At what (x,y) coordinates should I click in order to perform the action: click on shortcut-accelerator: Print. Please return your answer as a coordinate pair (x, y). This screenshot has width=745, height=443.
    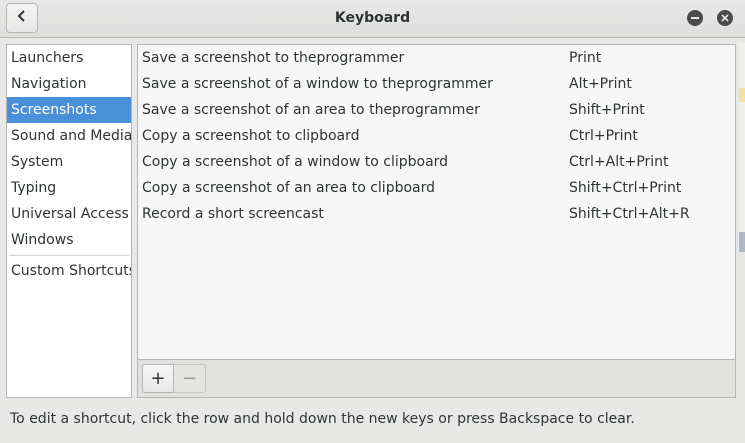
    Looking at the image, I should click on (585, 58).